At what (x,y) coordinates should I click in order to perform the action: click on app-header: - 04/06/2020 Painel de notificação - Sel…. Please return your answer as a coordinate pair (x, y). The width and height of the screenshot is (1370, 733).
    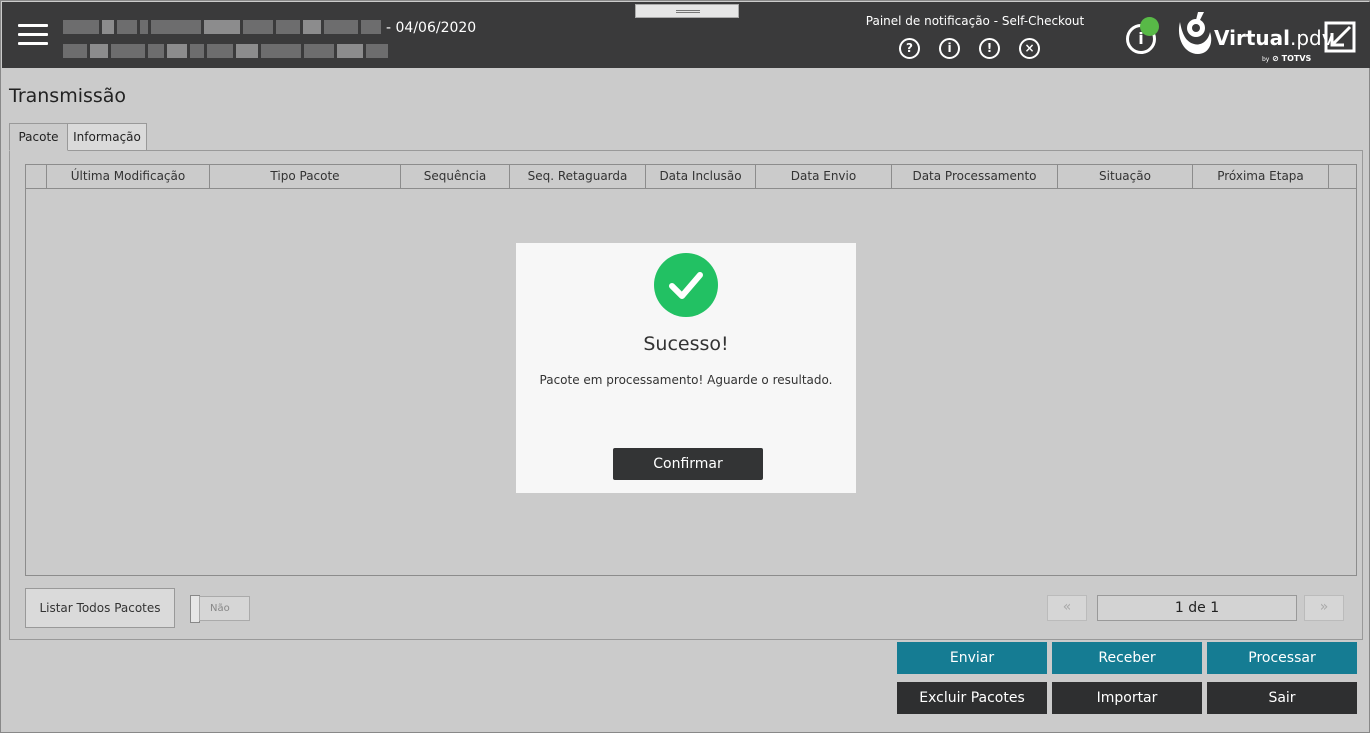
    Looking at the image, I should click on (686, 35).